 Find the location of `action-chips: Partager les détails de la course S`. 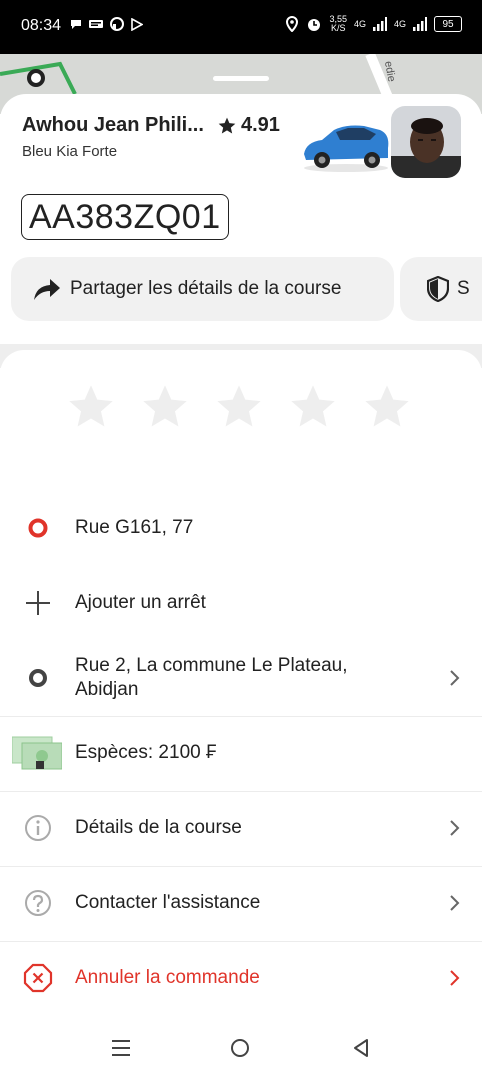

action-chips: Partager les détails de la course S is located at coordinates (246, 289).